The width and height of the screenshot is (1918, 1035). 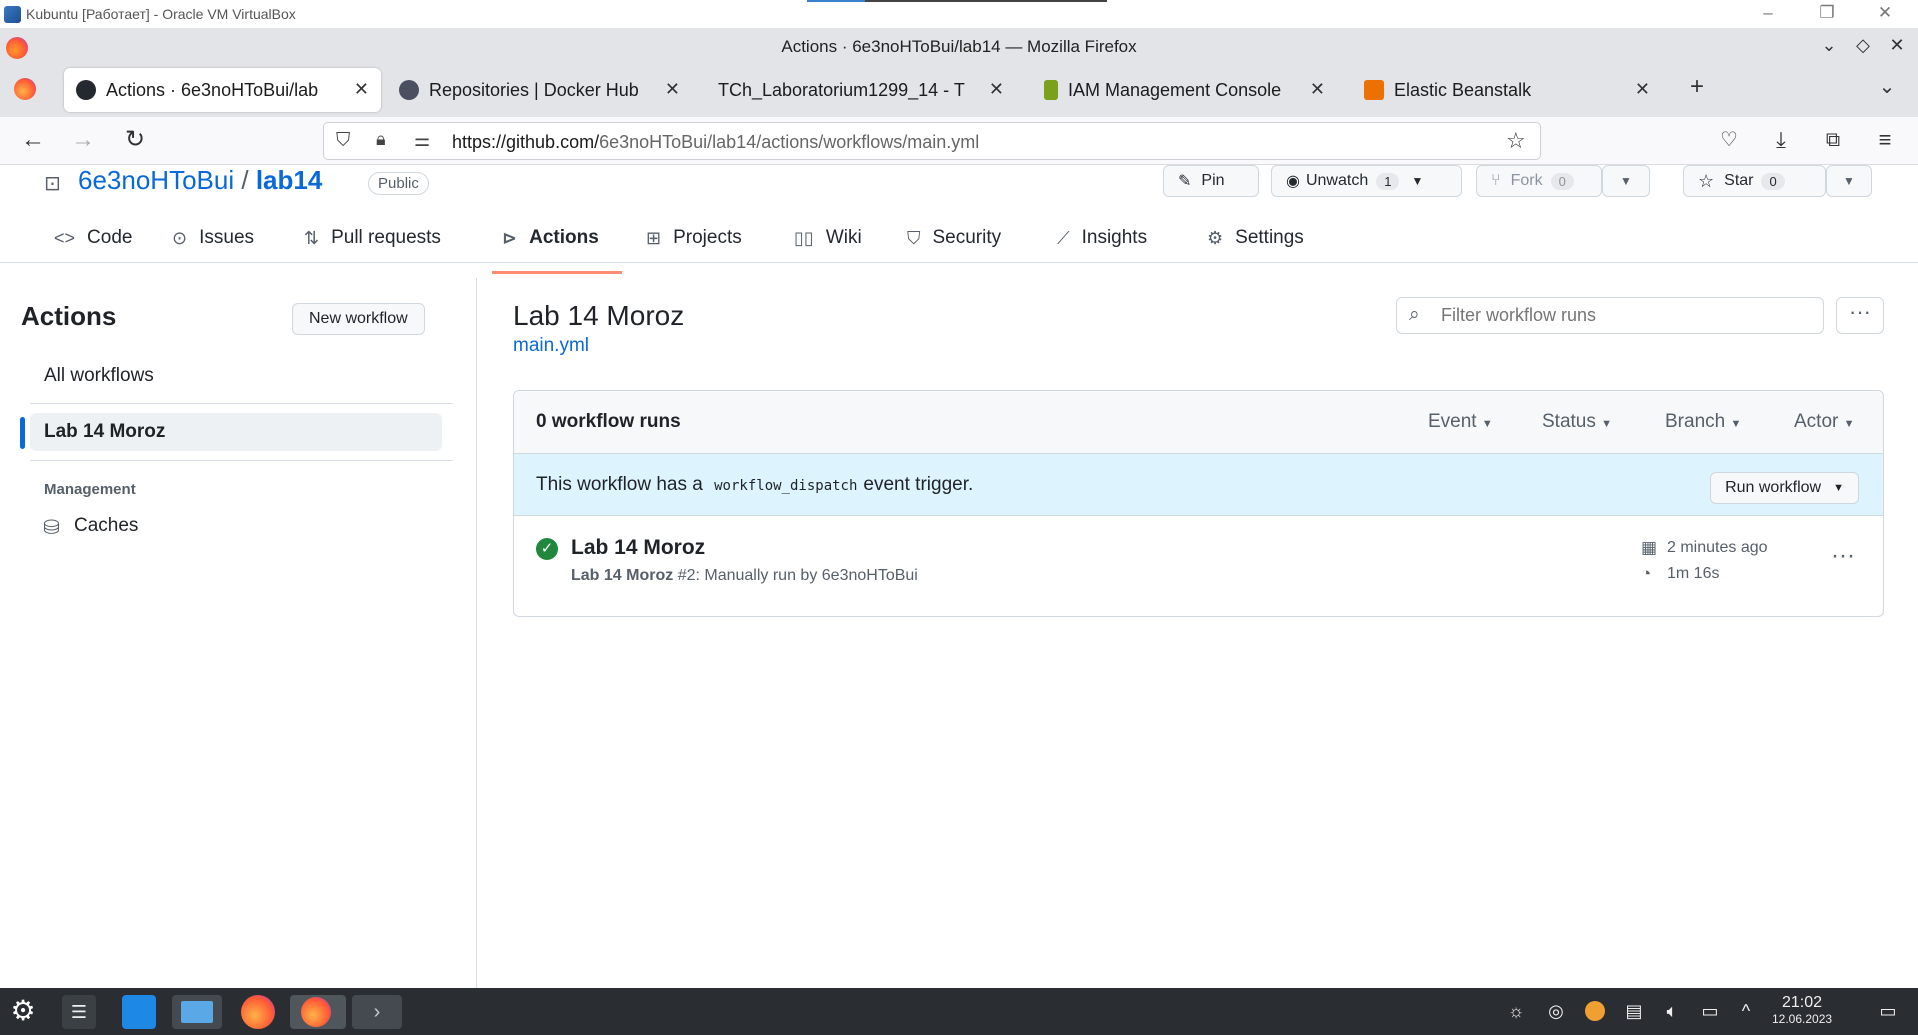 What do you see at coordinates (1255, 238) in the screenshot?
I see `tab-settings: ⚙ Settings` at bounding box center [1255, 238].